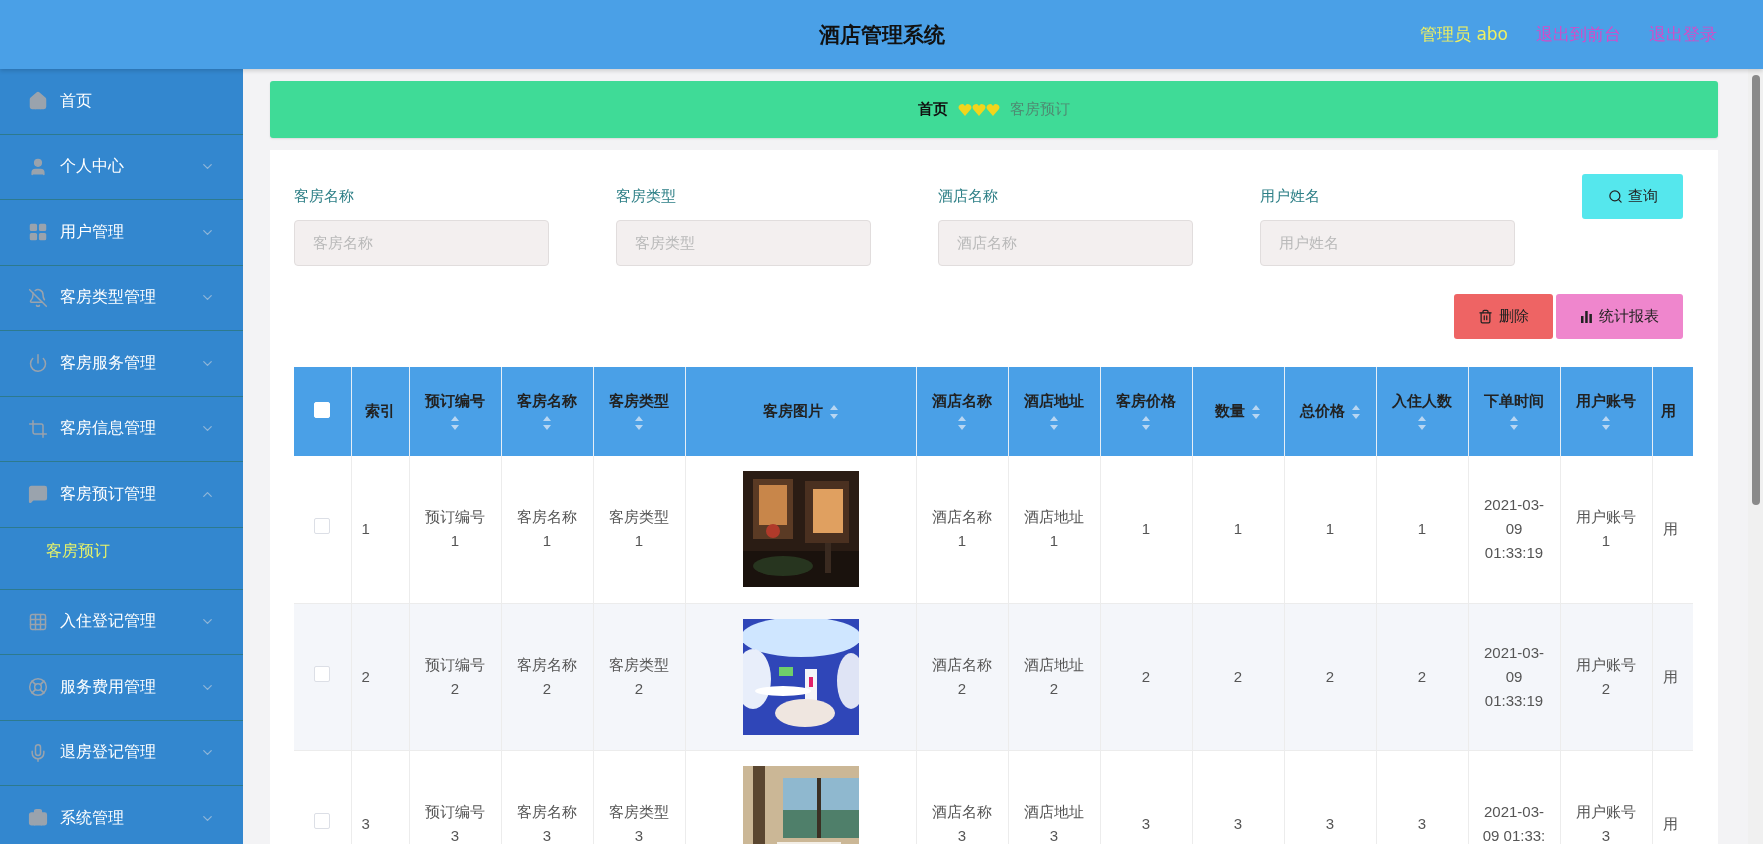 The height and width of the screenshot is (844, 1763). Describe the element at coordinates (1485, 316) in the screenshot. I see `trash-icon` at that location.